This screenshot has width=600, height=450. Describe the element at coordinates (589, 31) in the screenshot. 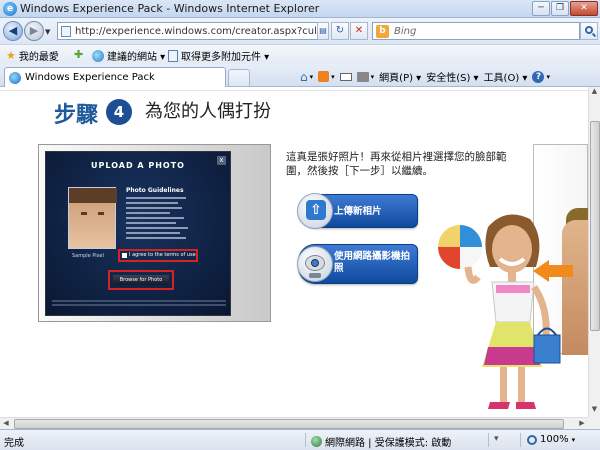

I see `search-button` at that location.